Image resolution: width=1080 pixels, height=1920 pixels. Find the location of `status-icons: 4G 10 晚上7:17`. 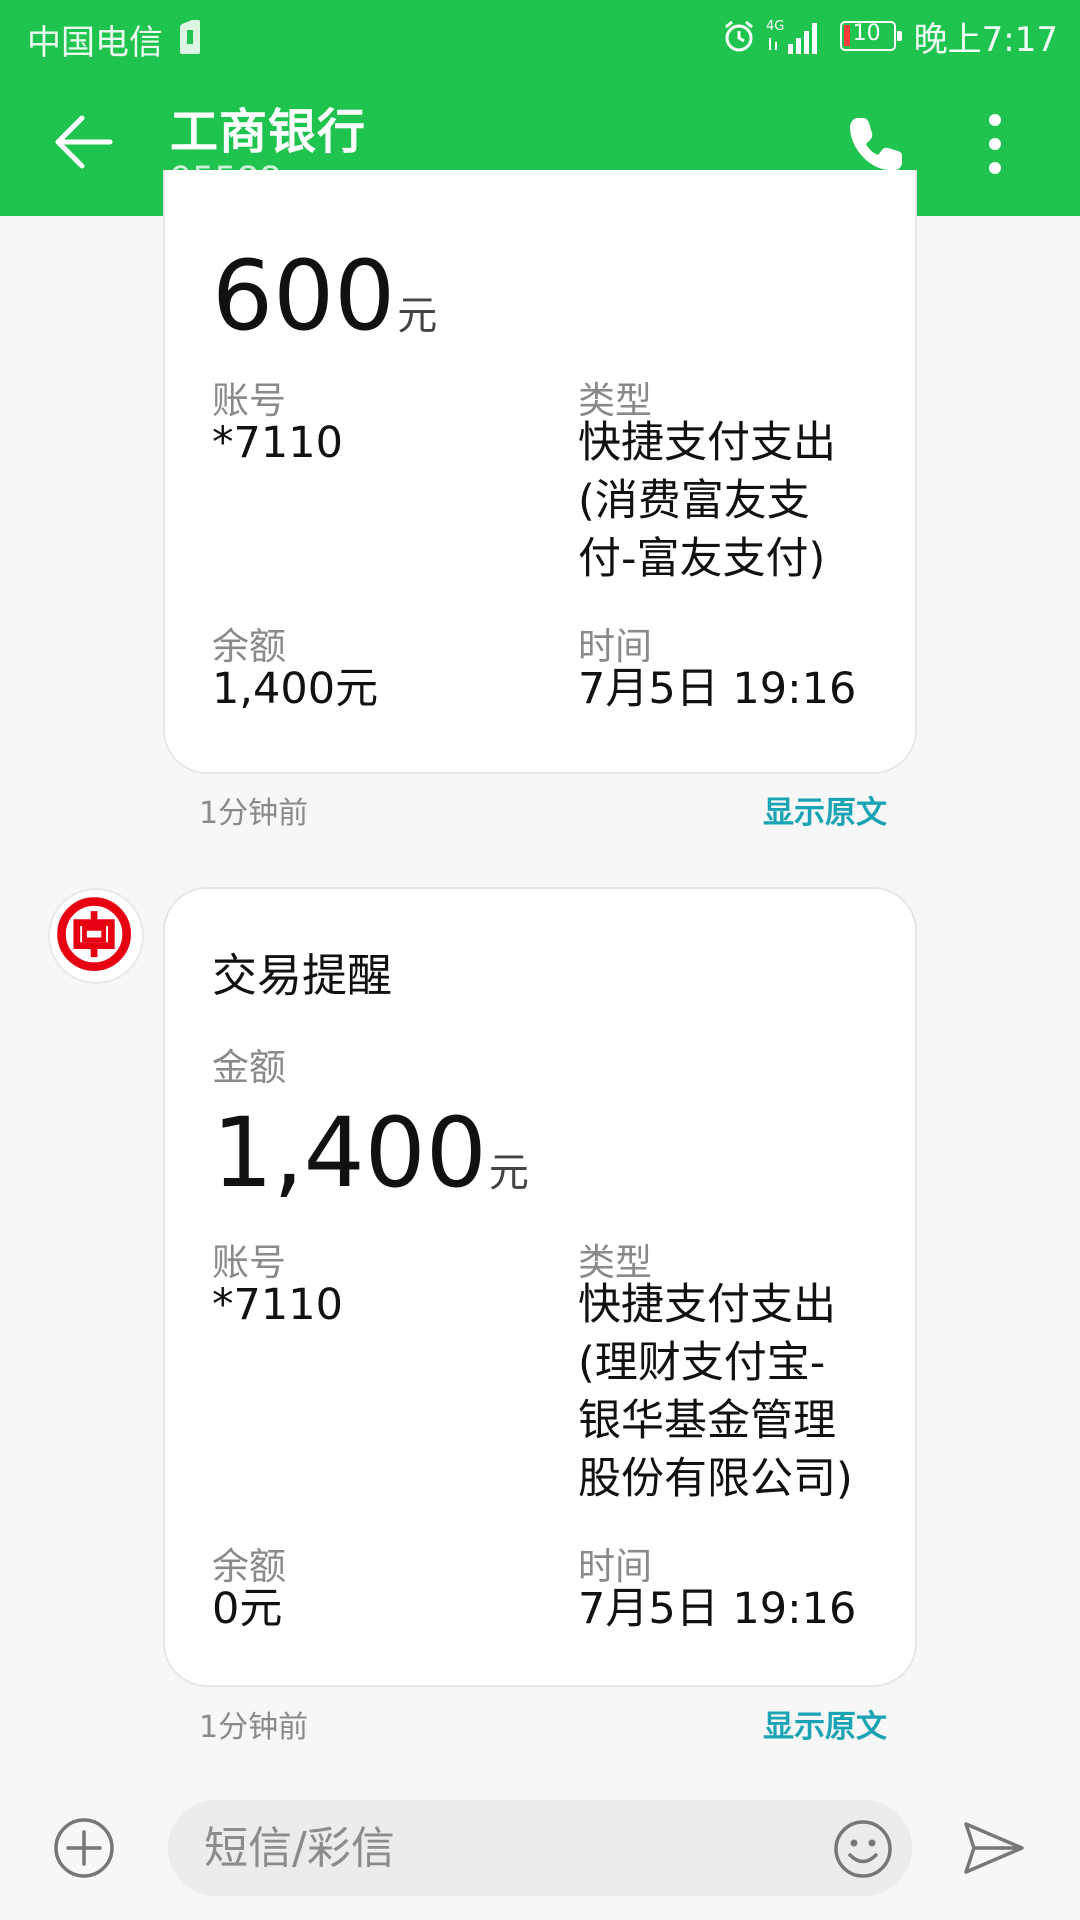

status-icons: 4G 10 晚上7:17 is located at coordinates (890, 37).